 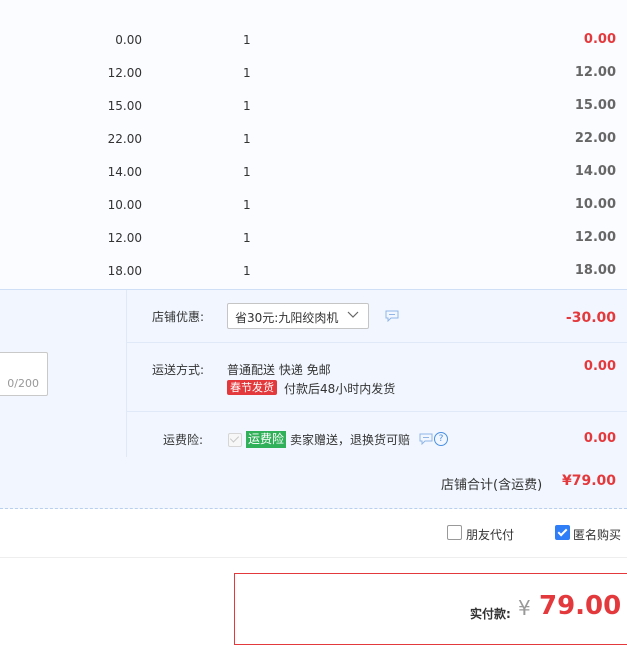 I want to click on table-row: 15.00 1 15.00, so click(x=313, y=106).